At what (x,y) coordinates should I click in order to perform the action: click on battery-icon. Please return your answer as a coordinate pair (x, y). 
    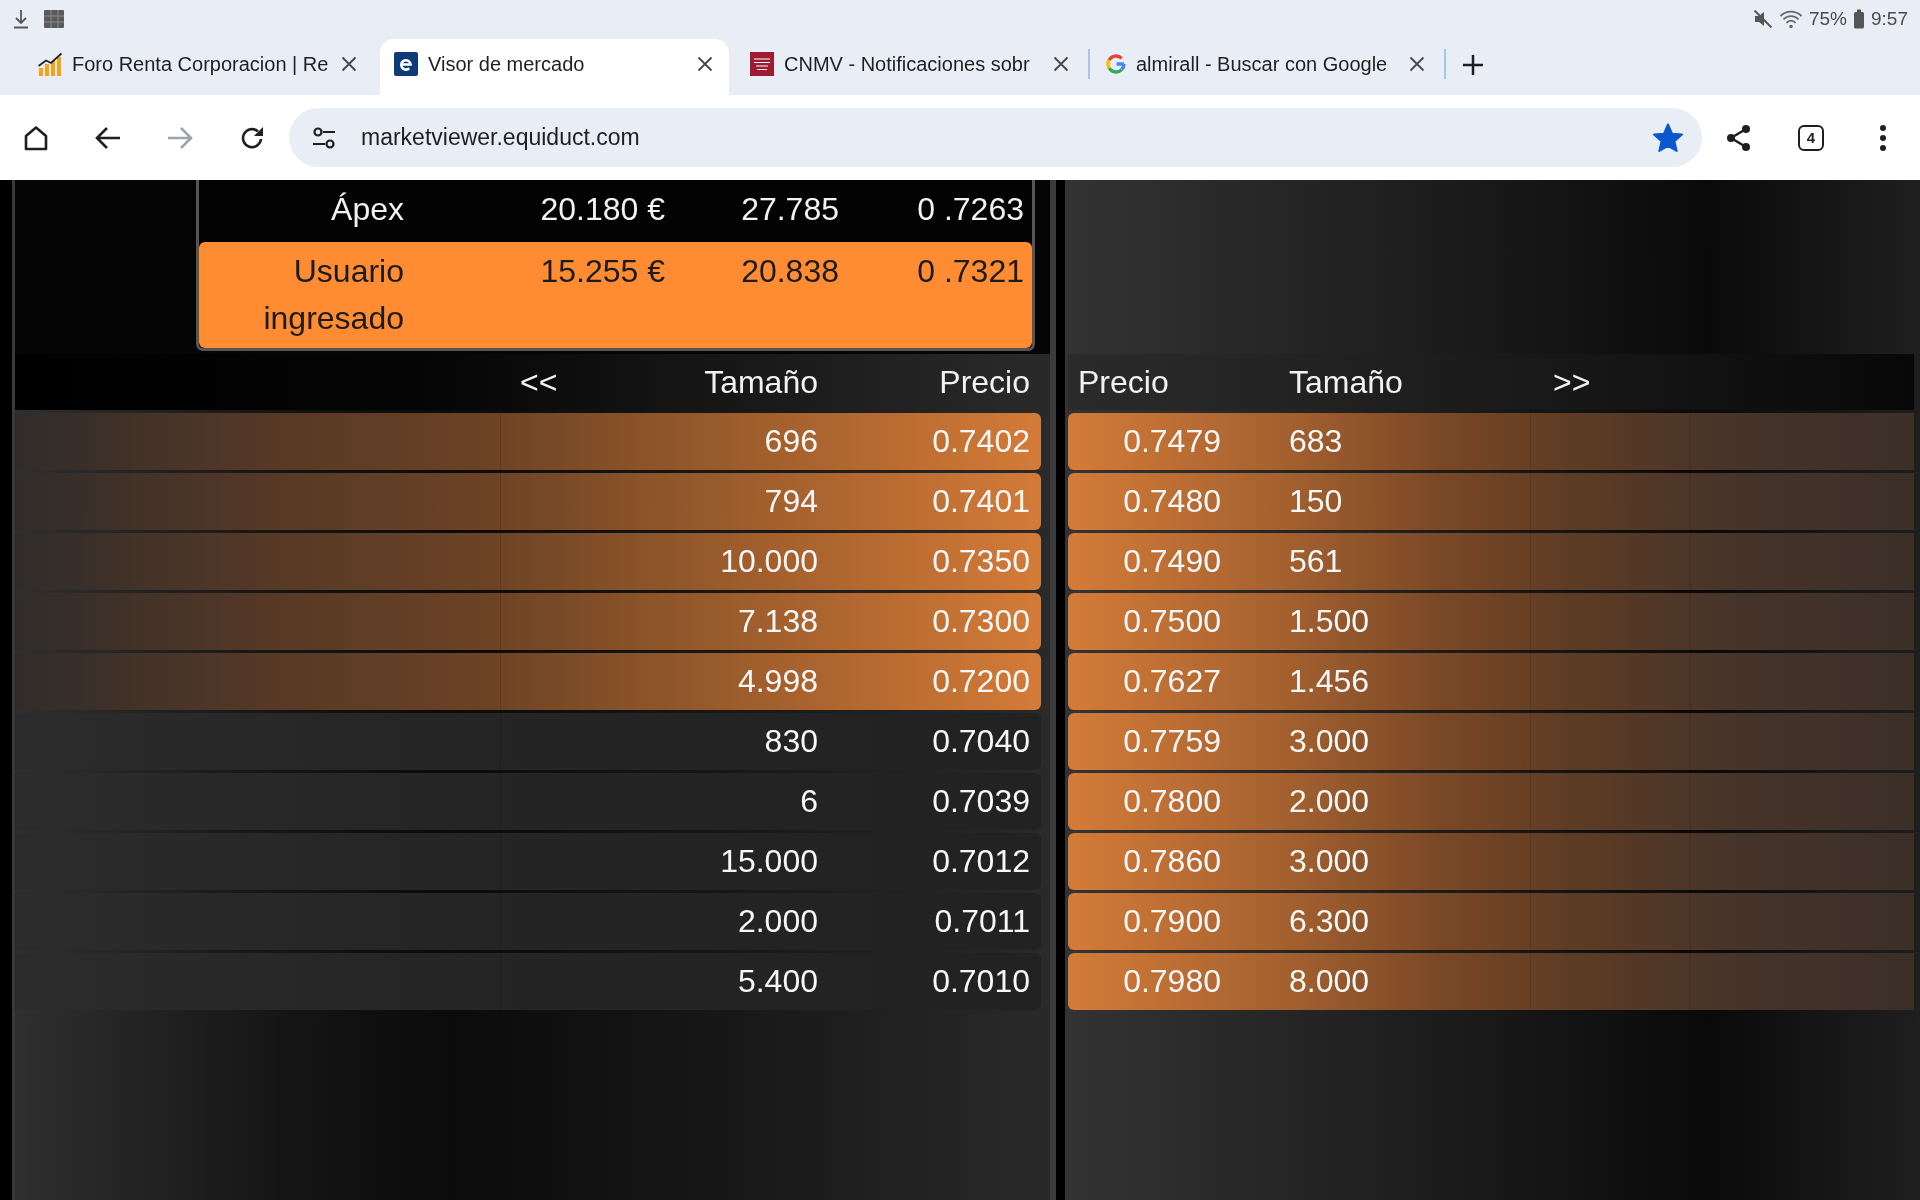
    Looking at the image, I should click on (1859, 18).